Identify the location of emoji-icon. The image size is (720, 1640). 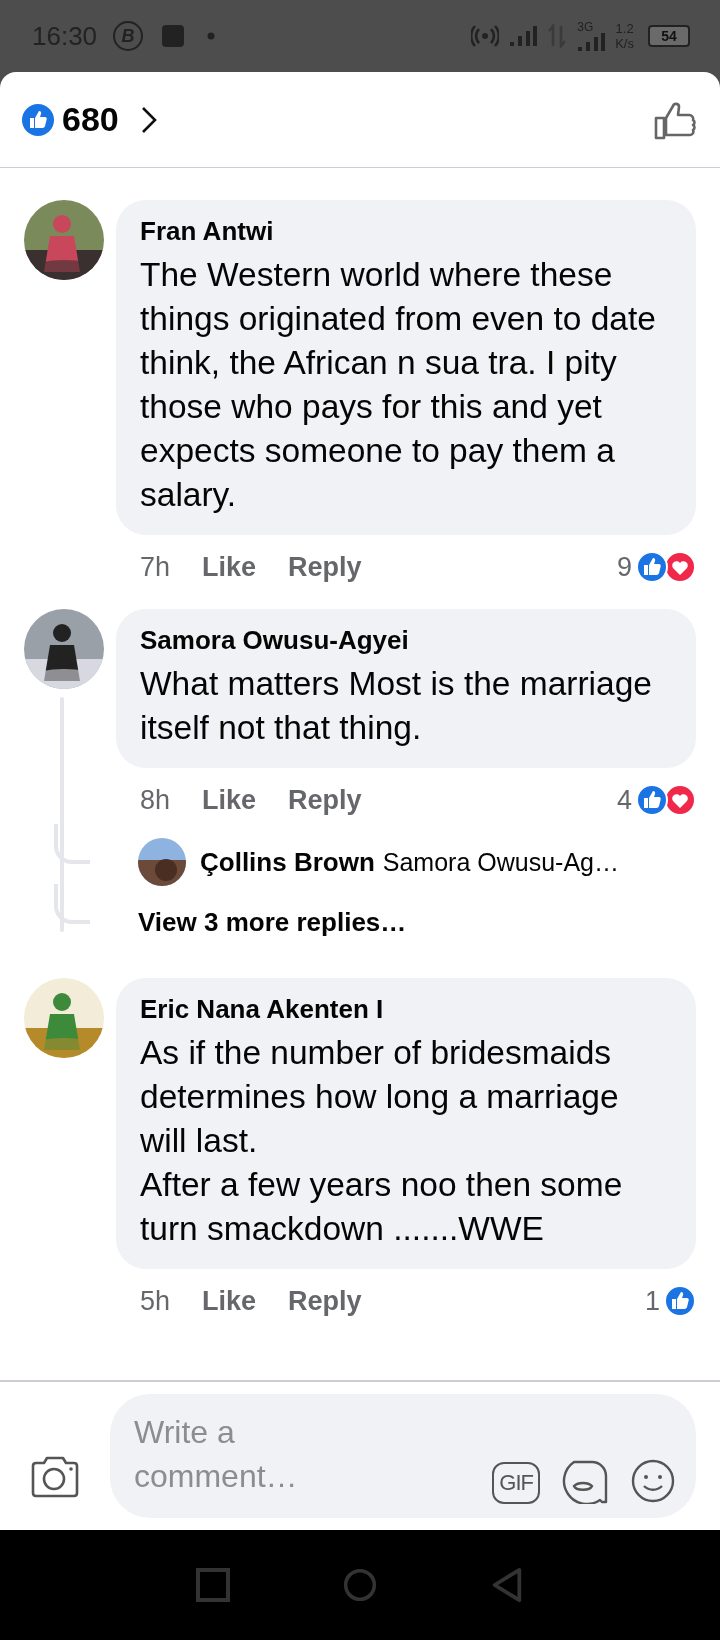
(653, 1481).